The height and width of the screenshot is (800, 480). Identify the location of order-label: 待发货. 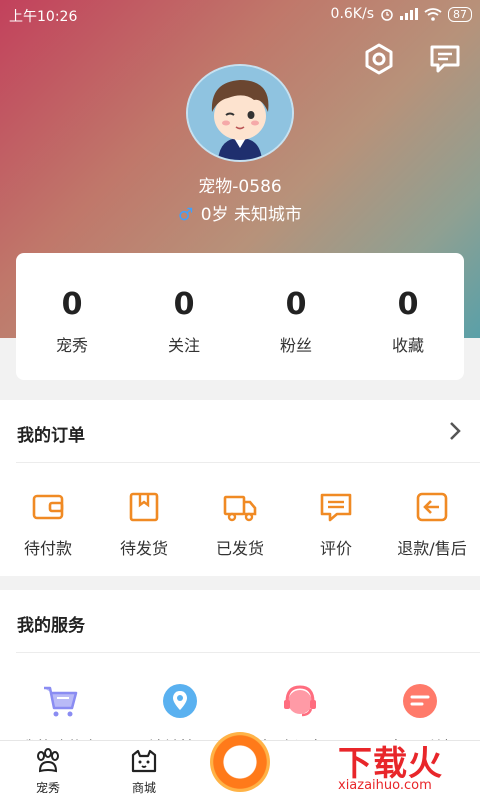
(143, 548).